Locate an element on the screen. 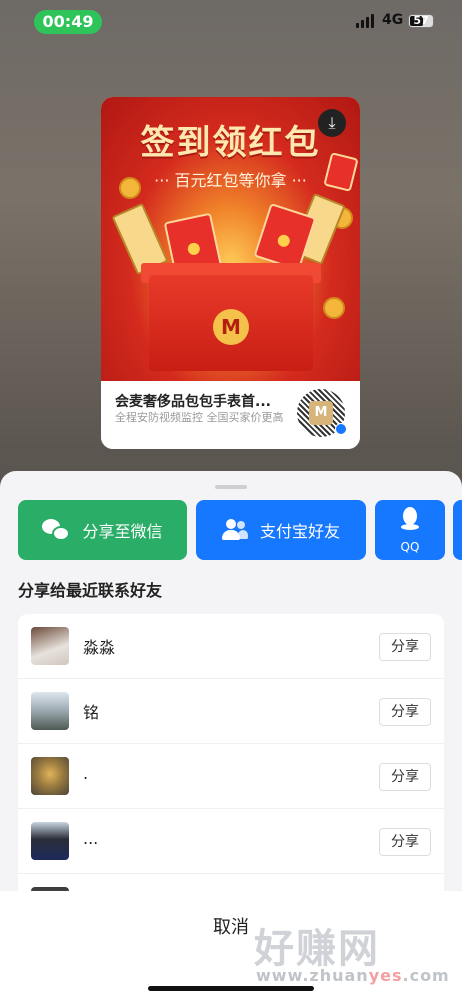 The width and height of the screenshot is (462, 1000). watermark-url: www.zhuanyes.com is located at coordinates (353, 975).